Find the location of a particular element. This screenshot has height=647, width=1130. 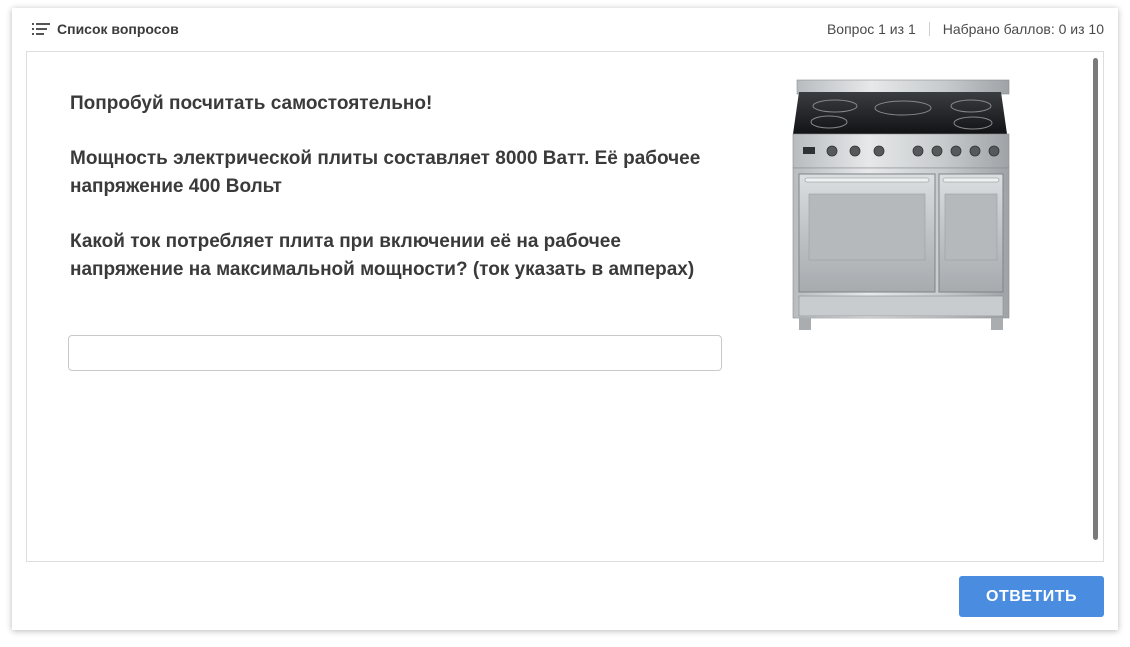

score-label: Набрано баллов: 0 из 10 is located at coordinates (1023, 29).